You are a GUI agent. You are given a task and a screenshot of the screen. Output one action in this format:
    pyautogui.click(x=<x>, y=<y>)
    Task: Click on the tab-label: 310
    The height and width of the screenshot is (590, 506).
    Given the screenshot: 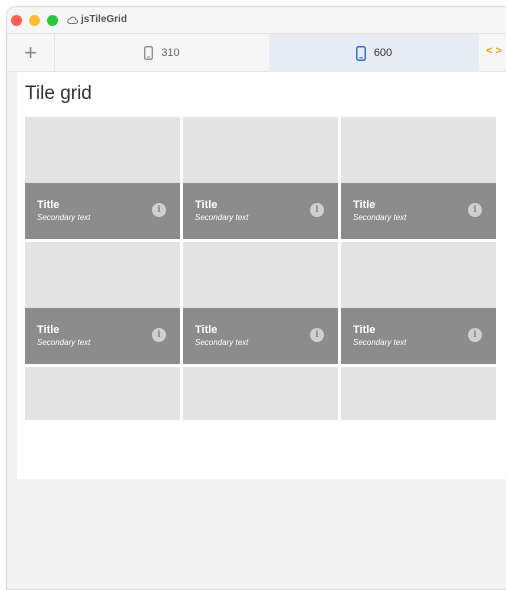 What is the action you would take?
    pyautogui.click(x=170, y=53)
    